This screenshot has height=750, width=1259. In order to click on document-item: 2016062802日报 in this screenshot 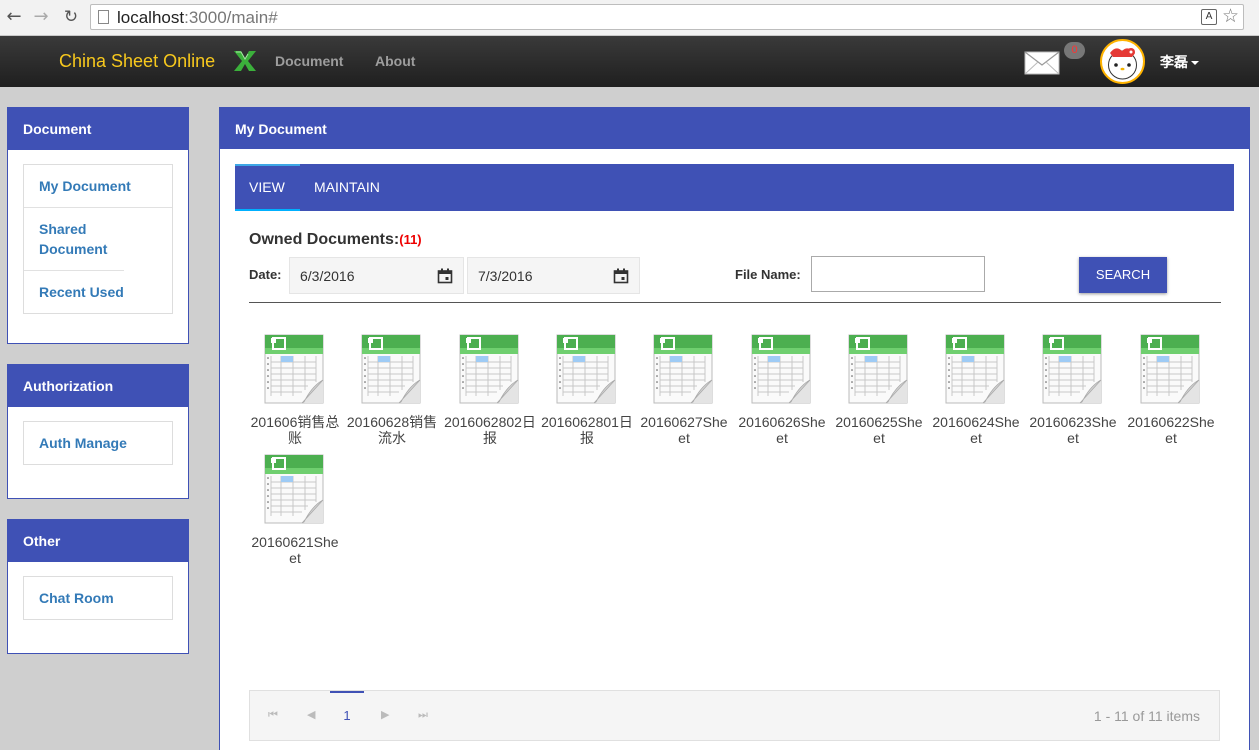, I will do `click(490, 390)`.